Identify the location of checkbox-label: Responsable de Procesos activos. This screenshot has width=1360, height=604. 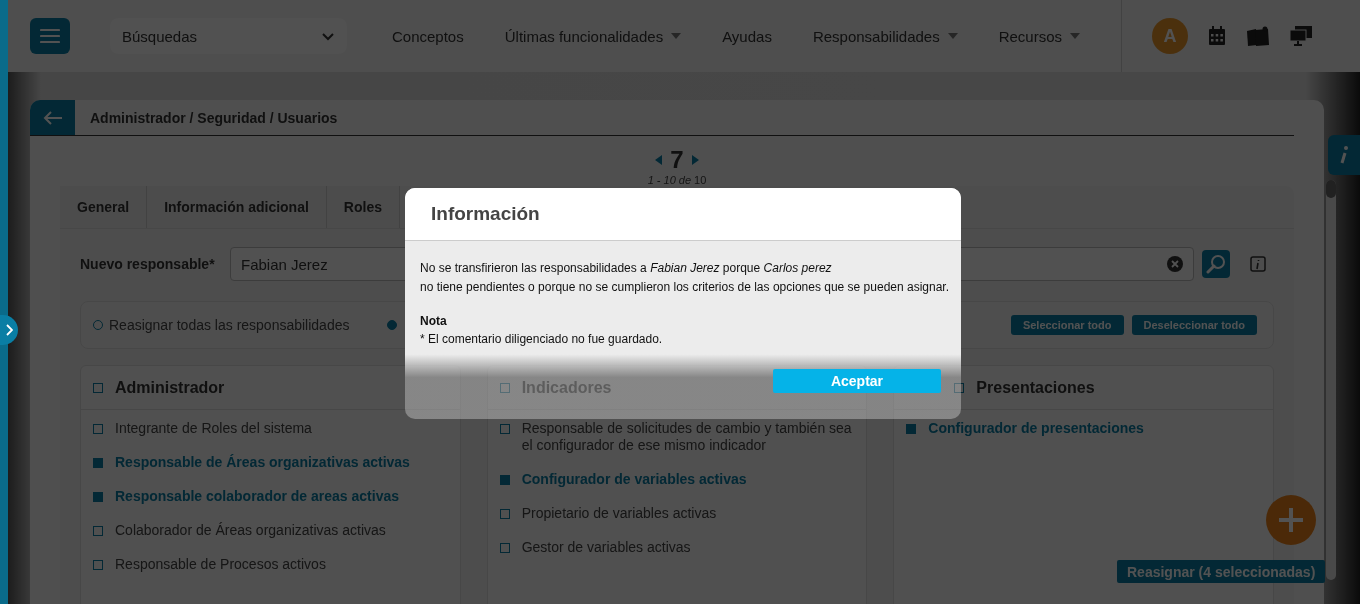
(220, 564).